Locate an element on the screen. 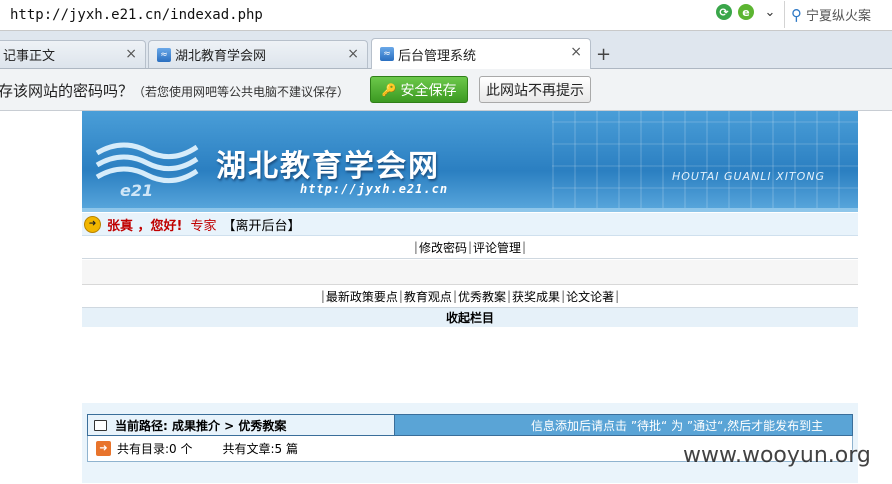 The width and height of the screenshot is (892, 484). user-role: 专家 is located at coordinates (203, 226).